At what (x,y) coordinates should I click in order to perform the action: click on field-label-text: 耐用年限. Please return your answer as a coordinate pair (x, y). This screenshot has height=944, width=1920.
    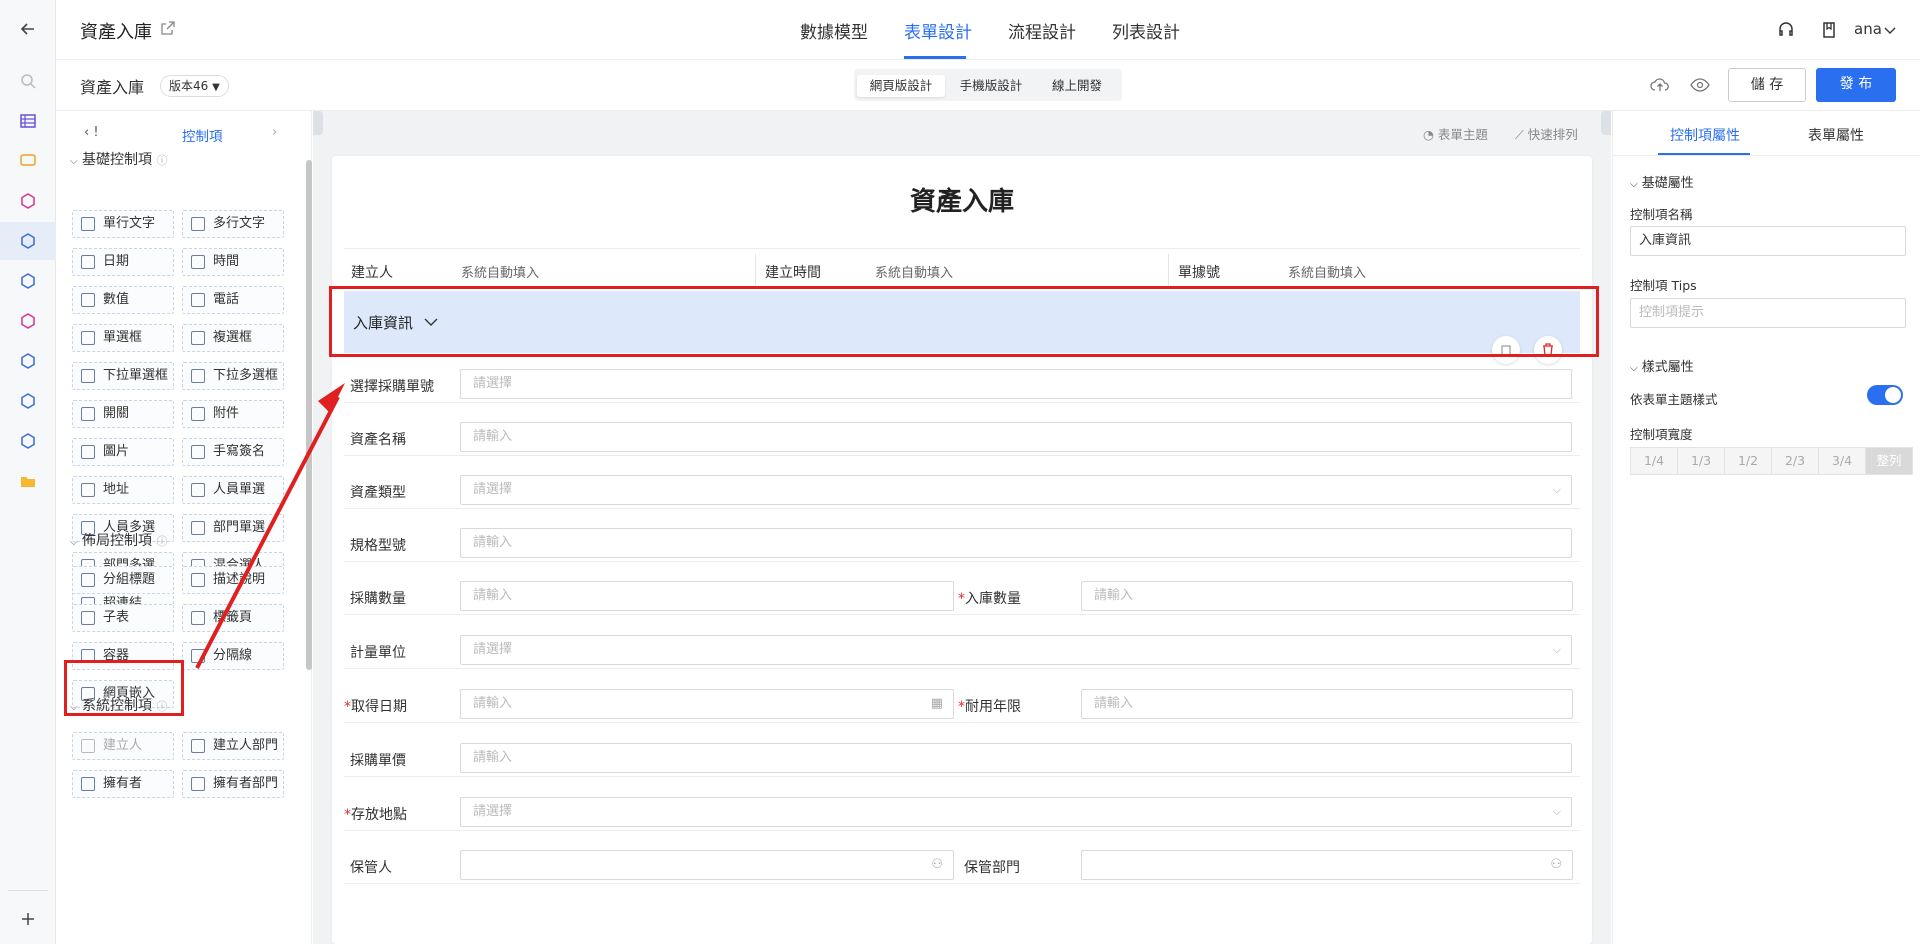
    Looking at the image, I should click on (993, 707).